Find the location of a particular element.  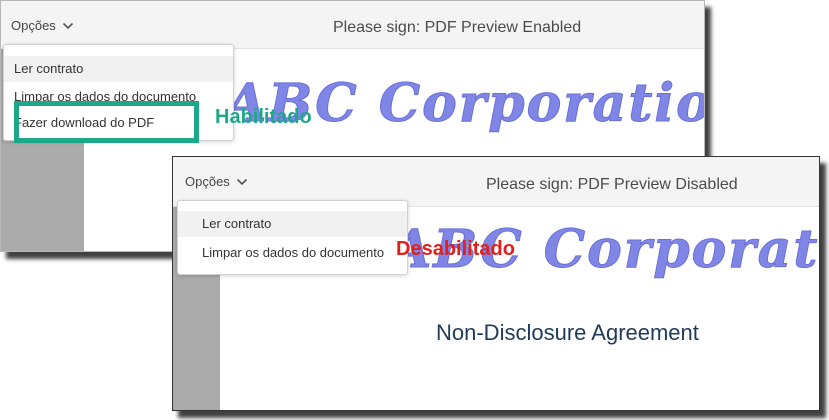

enabled-callout: Habilitado is located at coordinates (263, 117).